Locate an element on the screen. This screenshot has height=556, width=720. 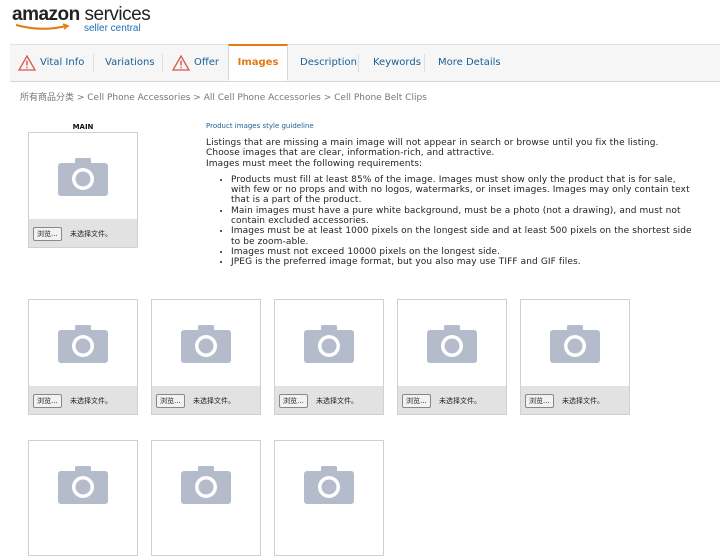
amazon-services-logo: amazon services seller central is located at coordinates (81, 19).